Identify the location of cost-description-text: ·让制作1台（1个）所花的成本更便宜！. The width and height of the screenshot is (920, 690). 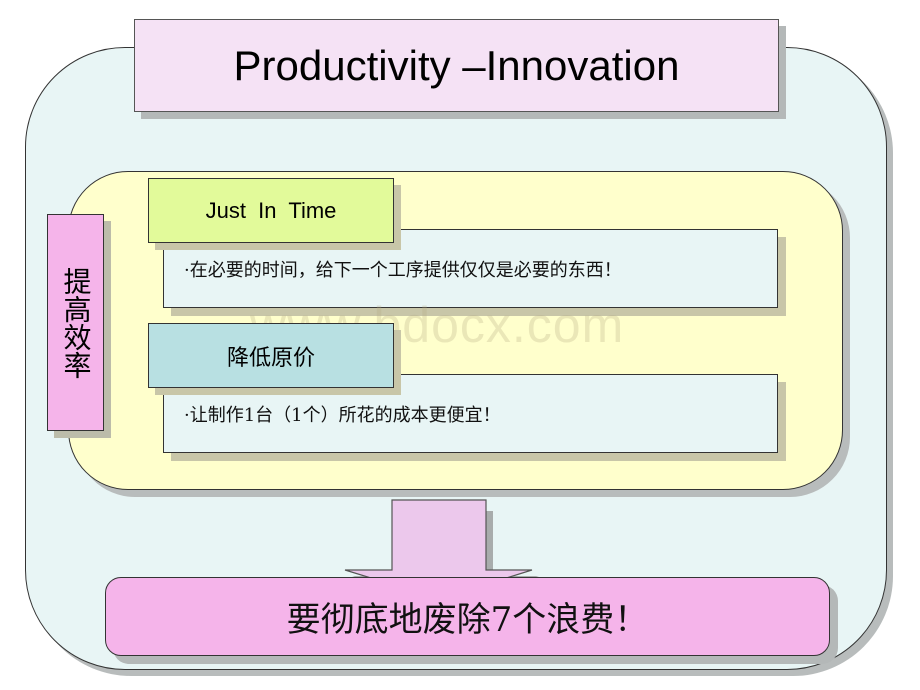
(342, 415).